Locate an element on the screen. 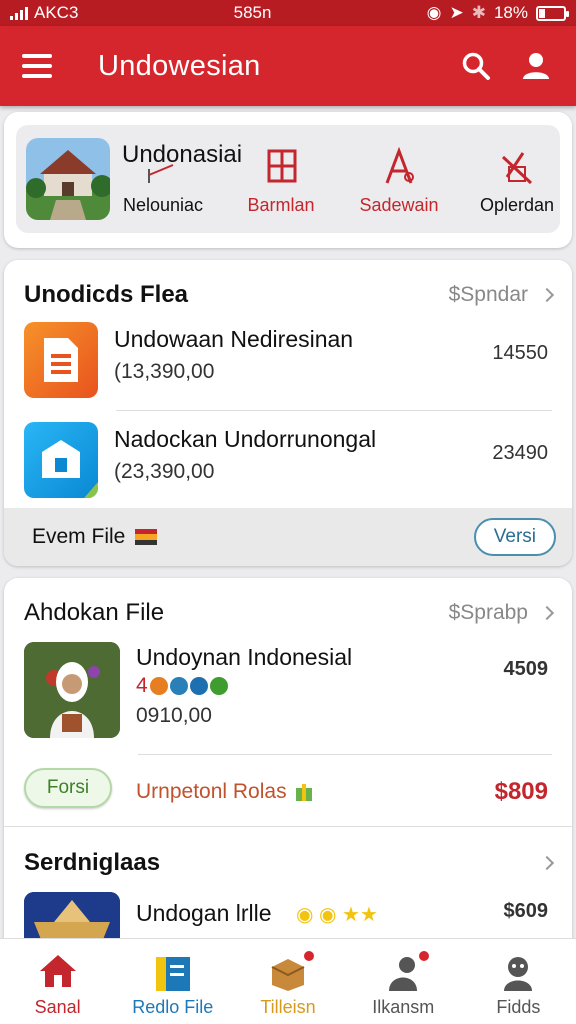  item-value: 4509 is located at coordinates (526, 669).